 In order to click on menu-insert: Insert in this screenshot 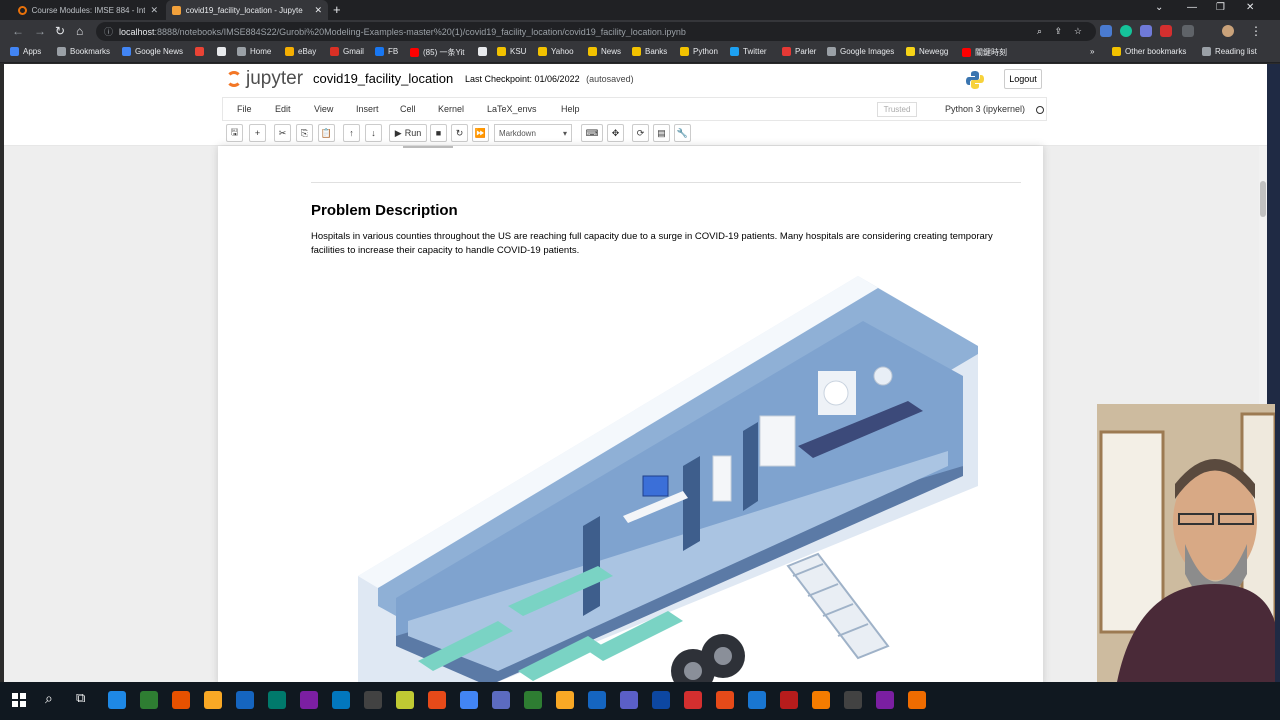, I will do `click(367, 109)`.